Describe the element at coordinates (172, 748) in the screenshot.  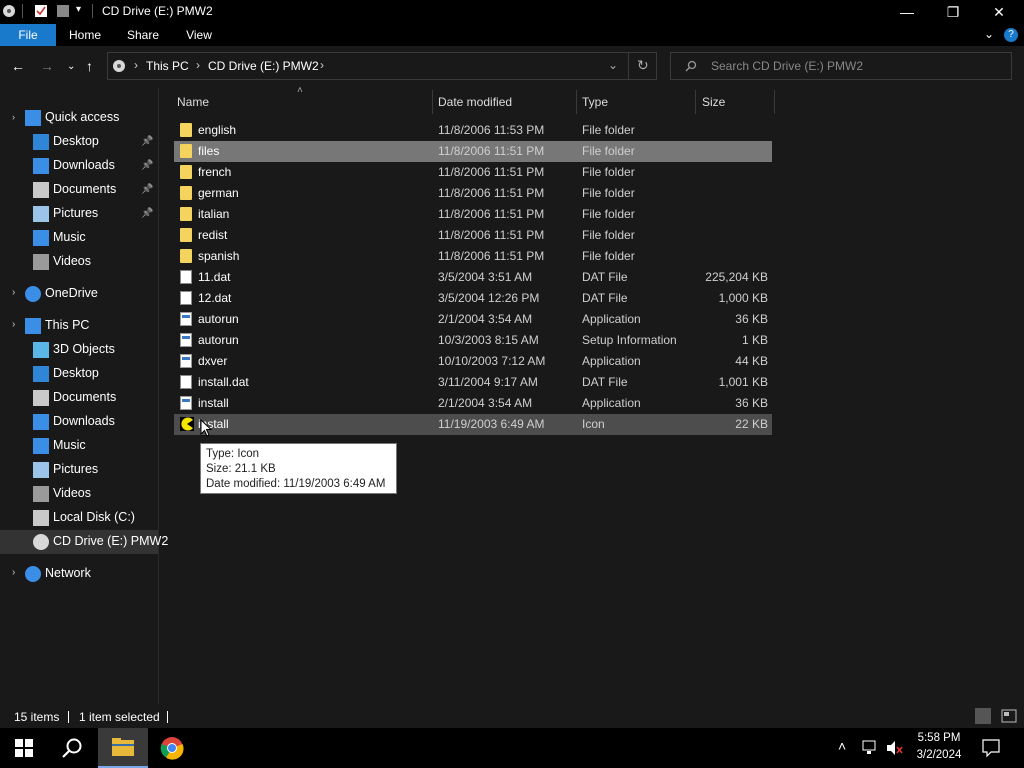
I see `chrome-taskbar-button` at that location.